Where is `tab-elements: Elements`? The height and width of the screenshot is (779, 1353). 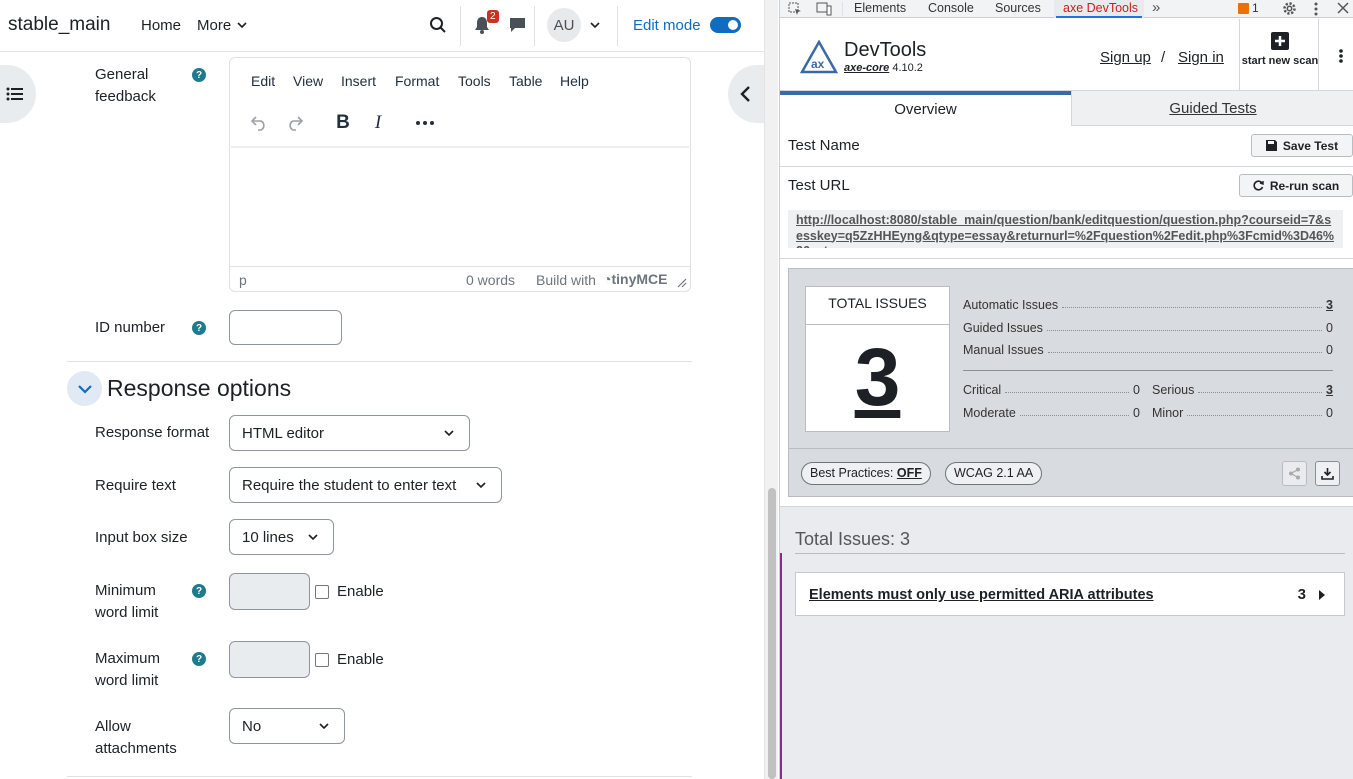
tab-elements: Elements is located at coordinates (880, 8).